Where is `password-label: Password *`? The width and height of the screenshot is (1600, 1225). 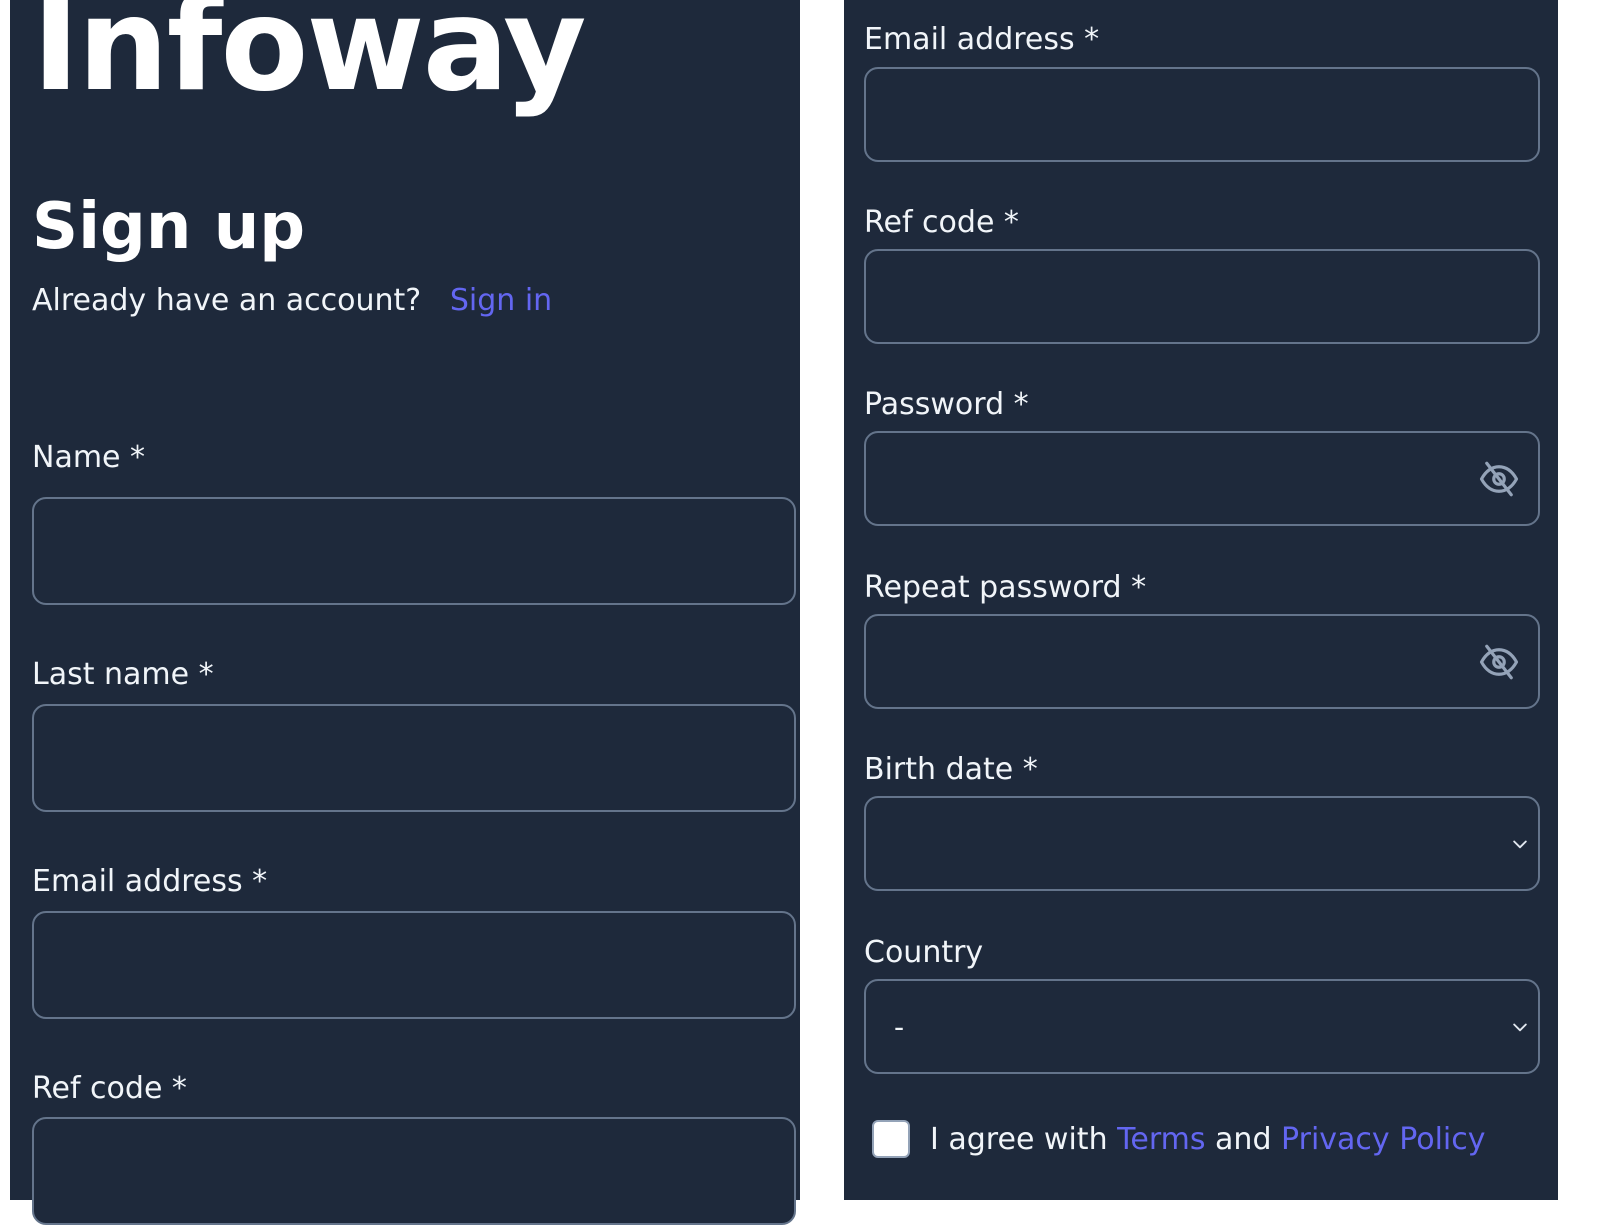
password-label: Password * is located at coordinates (946, 404).